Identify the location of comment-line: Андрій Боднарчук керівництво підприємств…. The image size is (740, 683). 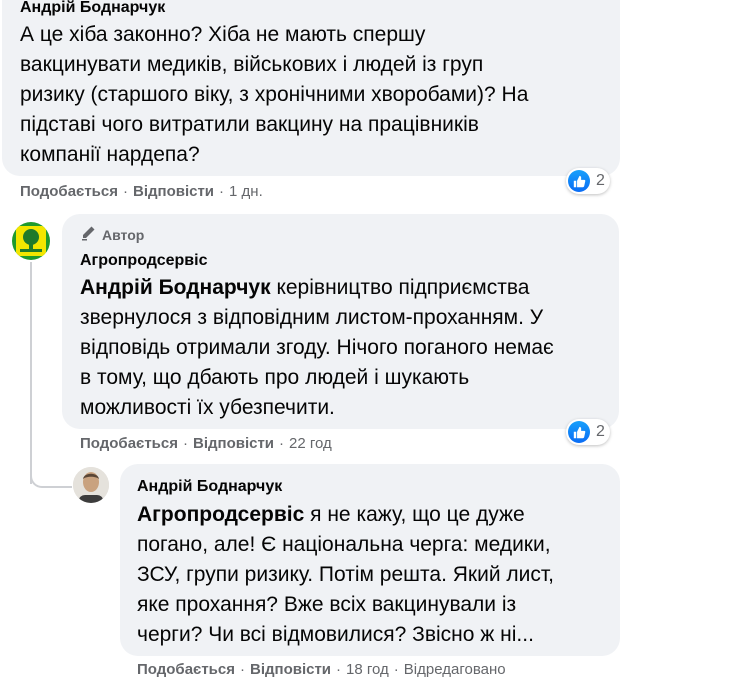
(317, 288).